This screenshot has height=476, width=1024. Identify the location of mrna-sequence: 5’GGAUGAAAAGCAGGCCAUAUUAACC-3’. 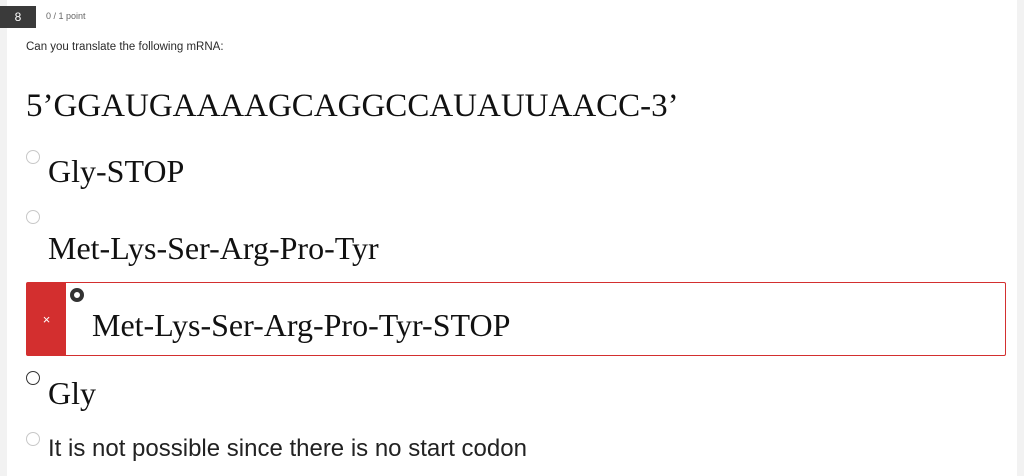
(352, 106).